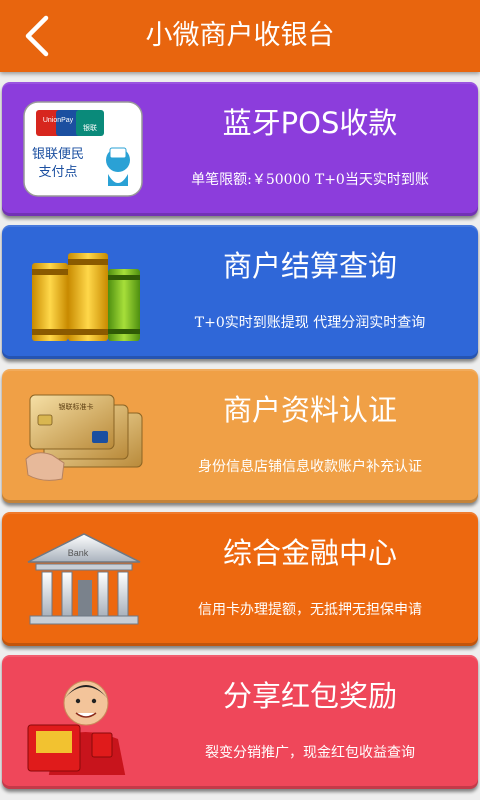 The height and width of the screenshot is (800, 480). I want to click on svg-text: 银联便民, so click(58, 154).